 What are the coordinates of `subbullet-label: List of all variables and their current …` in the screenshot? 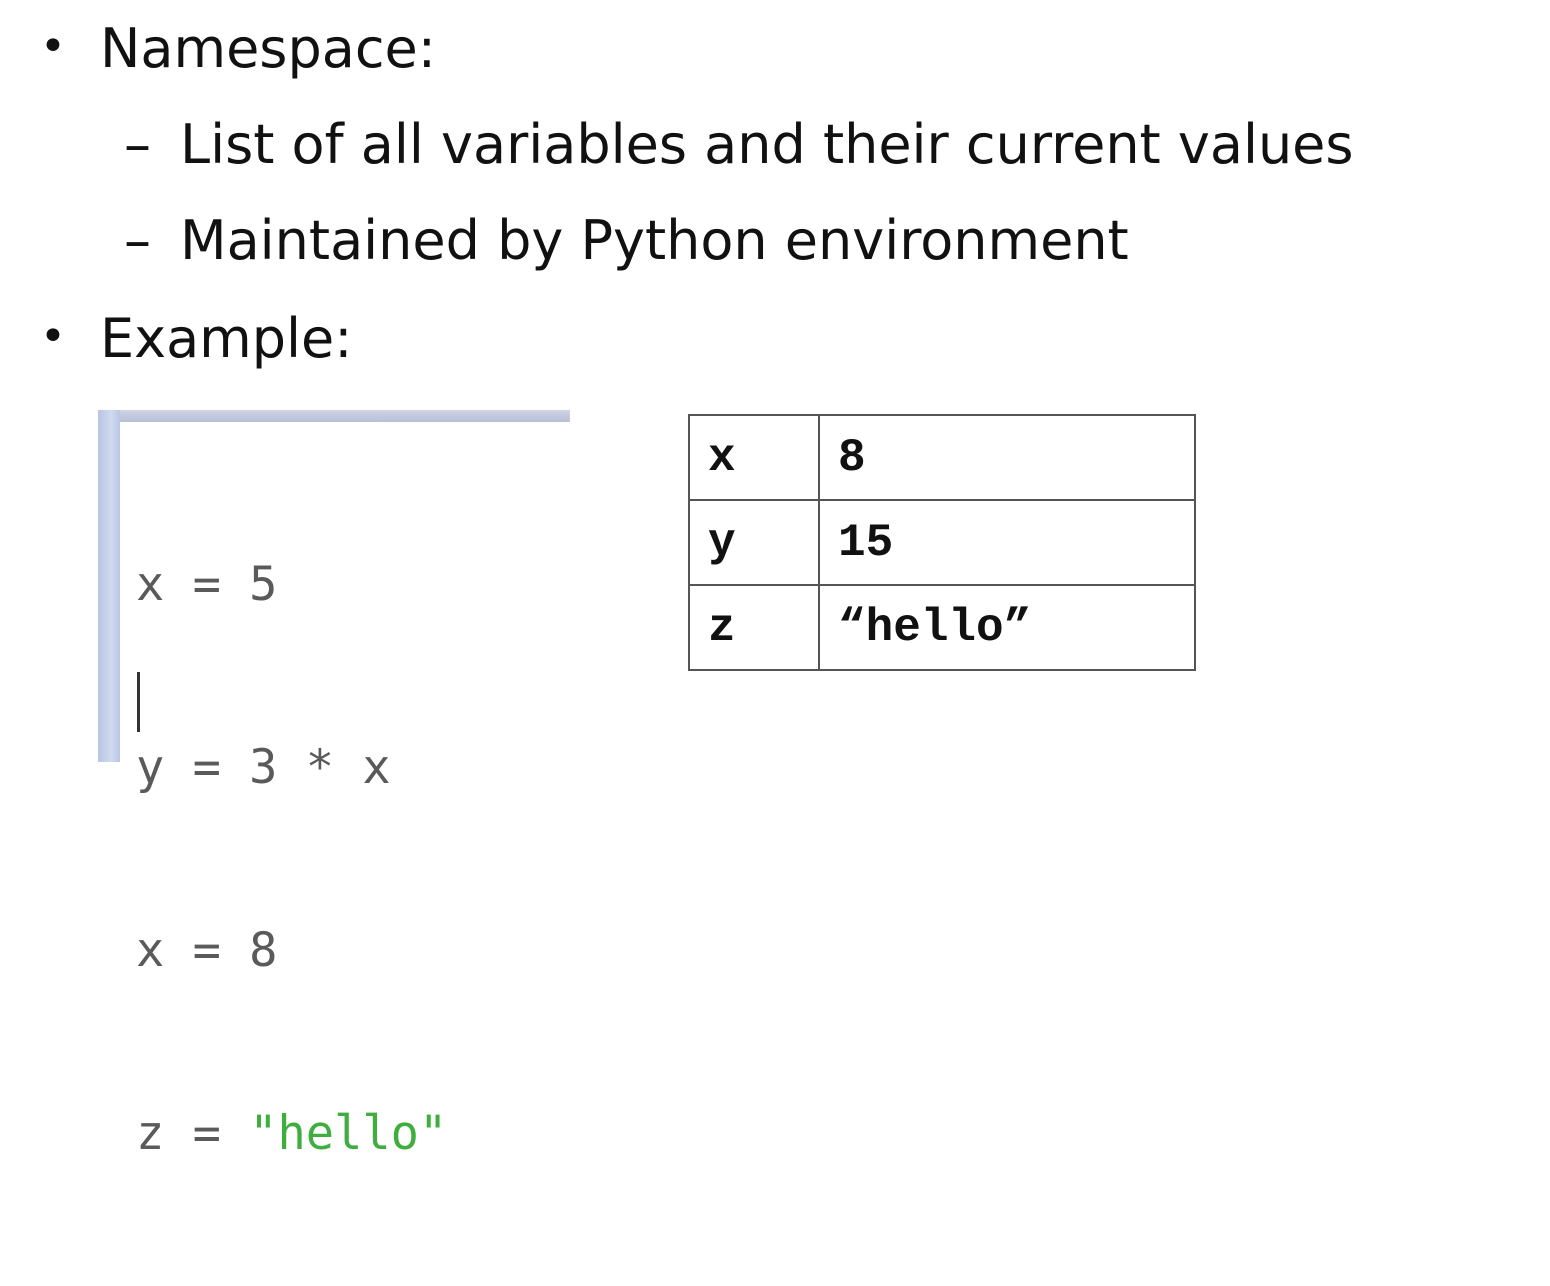 It's located at (767, 144).